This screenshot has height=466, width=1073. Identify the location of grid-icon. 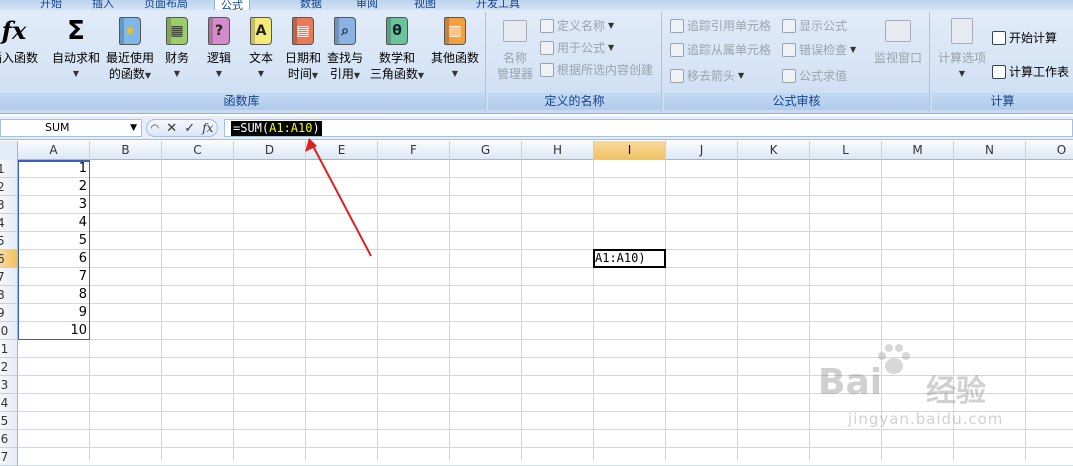
(547, 70).